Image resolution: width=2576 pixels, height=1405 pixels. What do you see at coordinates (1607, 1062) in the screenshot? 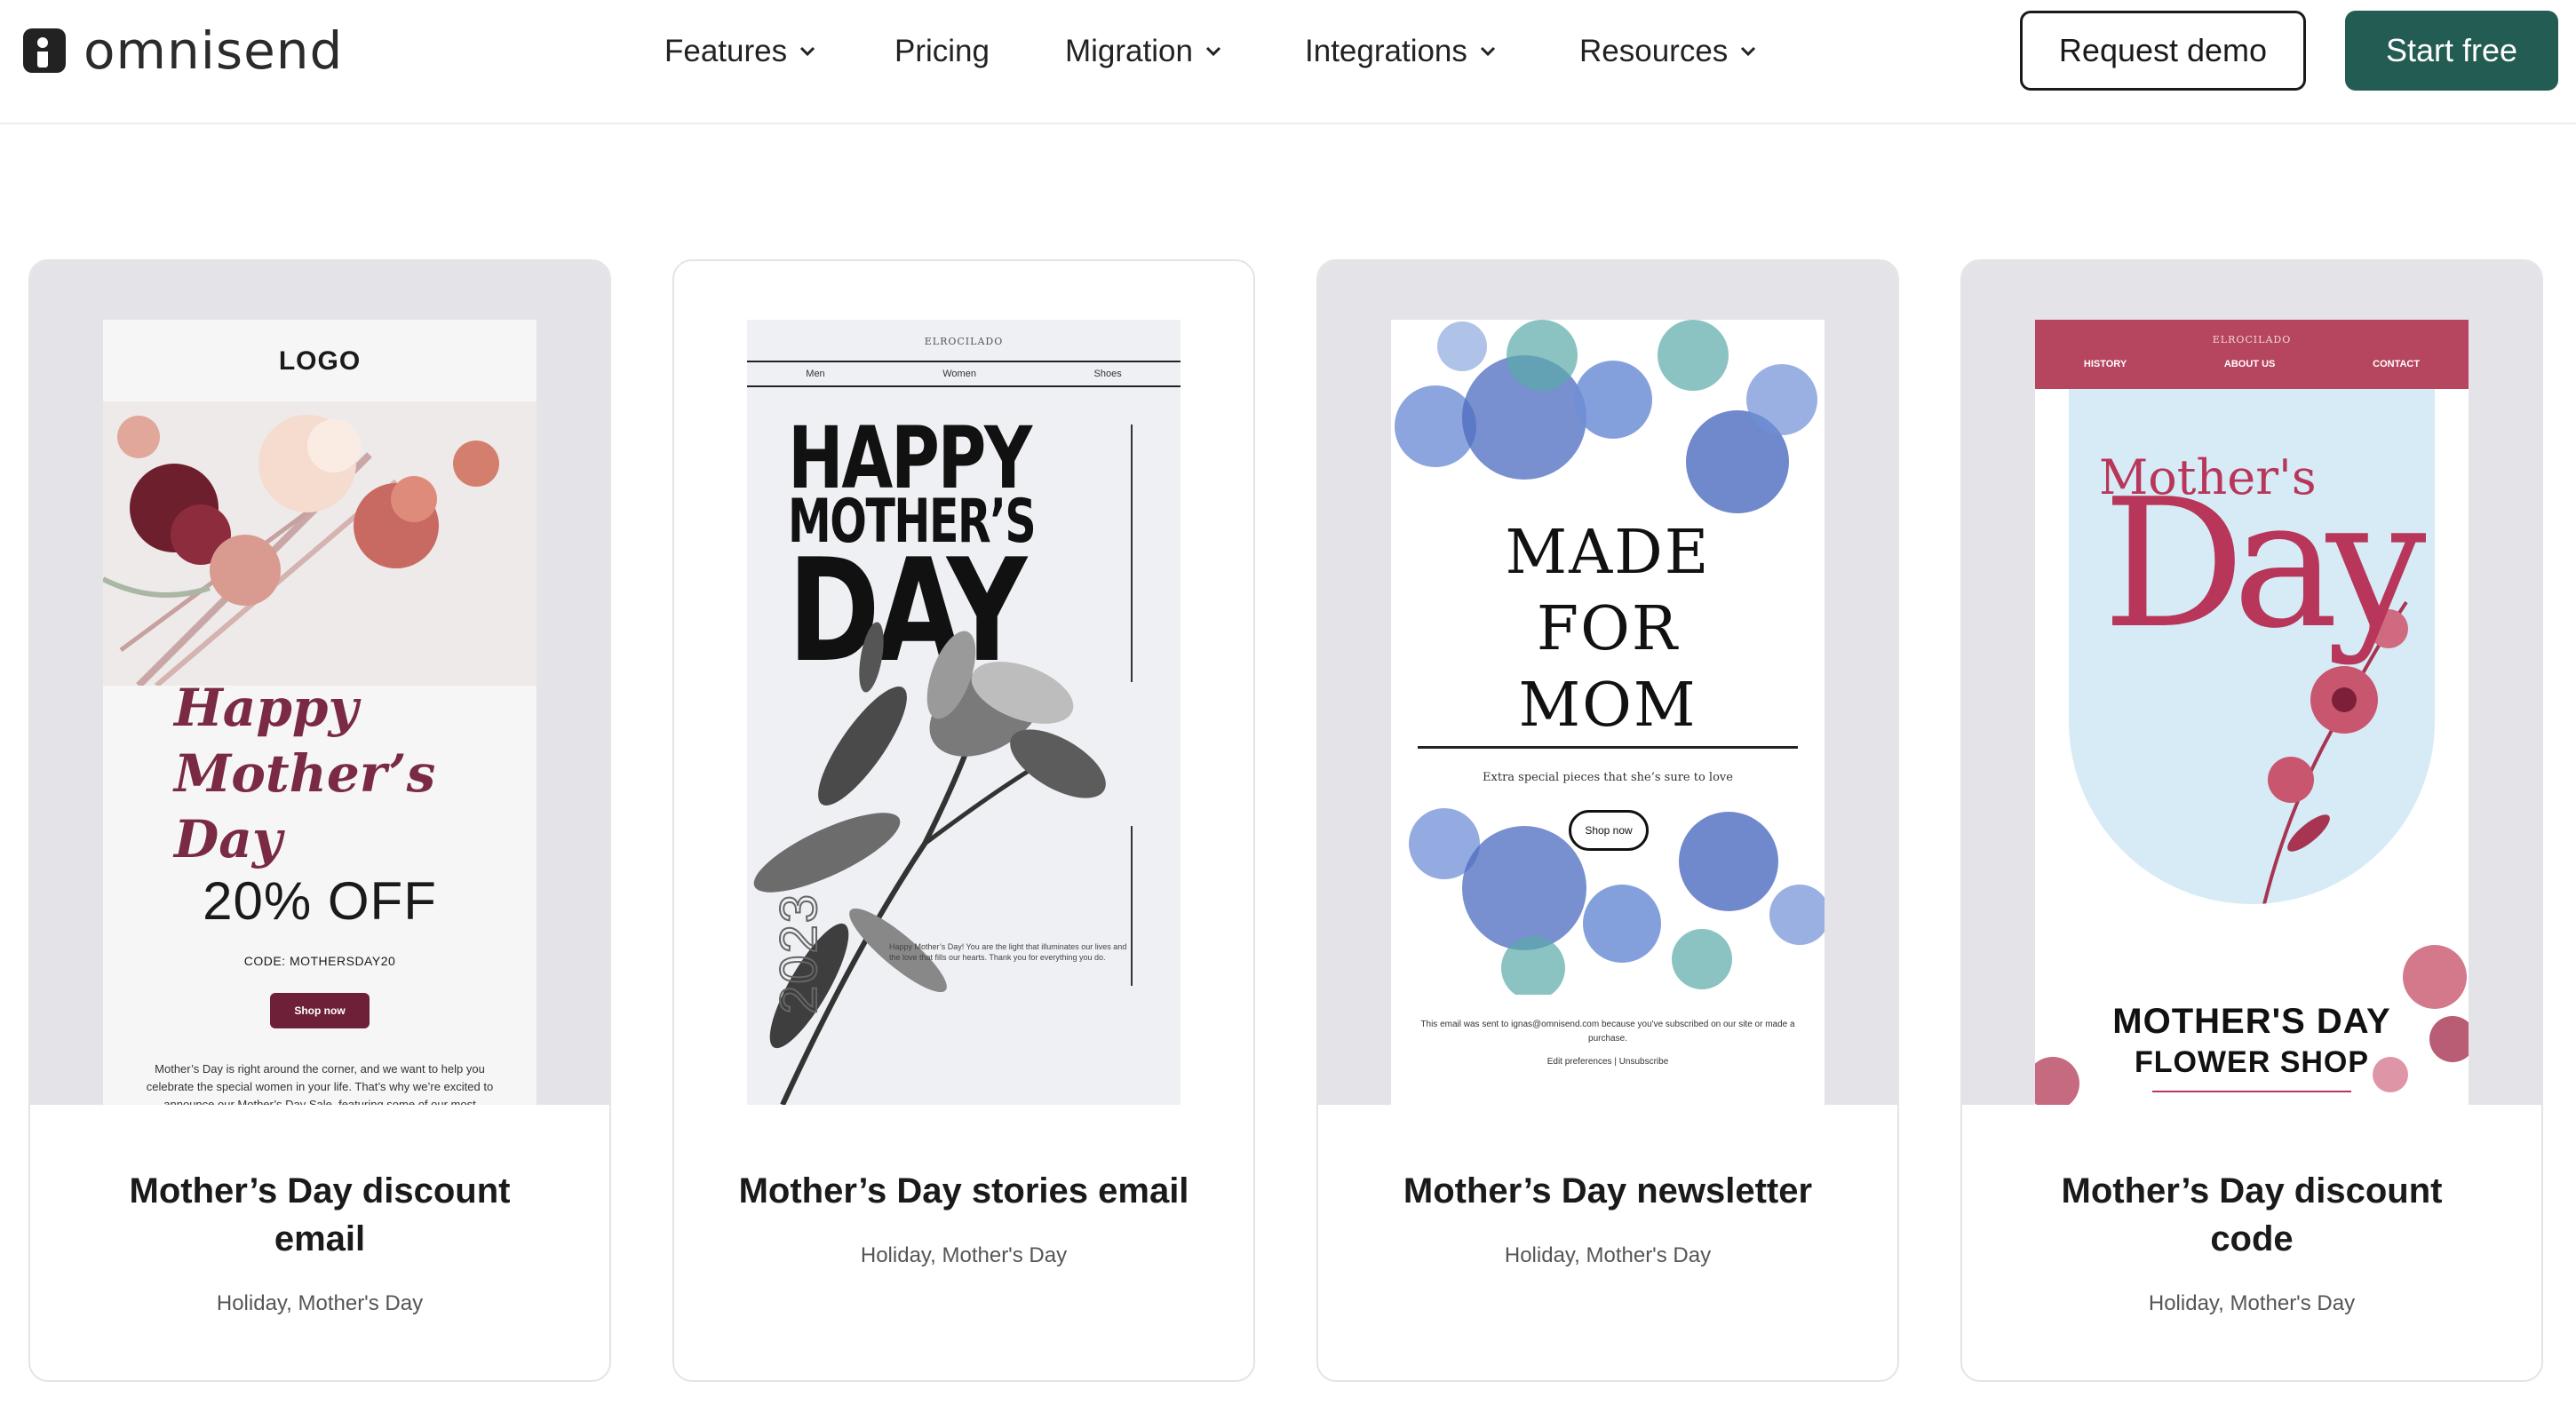
I see `email-footer-links: Edit preferences | Unsubscribe` at bounding box center [1607, 1062].